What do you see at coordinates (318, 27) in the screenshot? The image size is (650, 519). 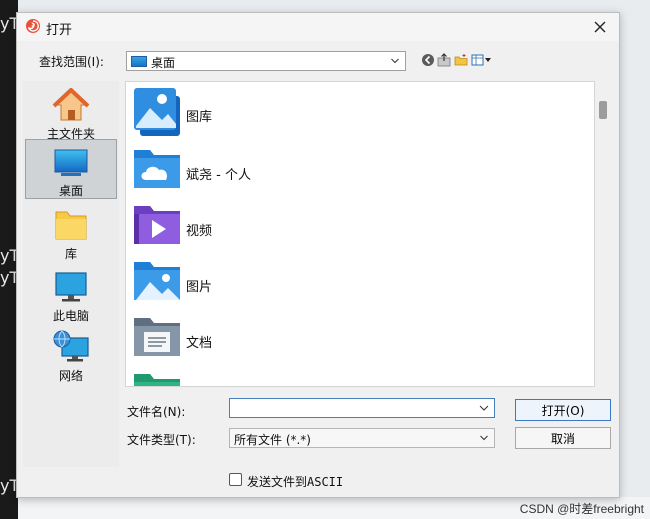 I see `title-bar: 打开` at bounding box center [318, 27].